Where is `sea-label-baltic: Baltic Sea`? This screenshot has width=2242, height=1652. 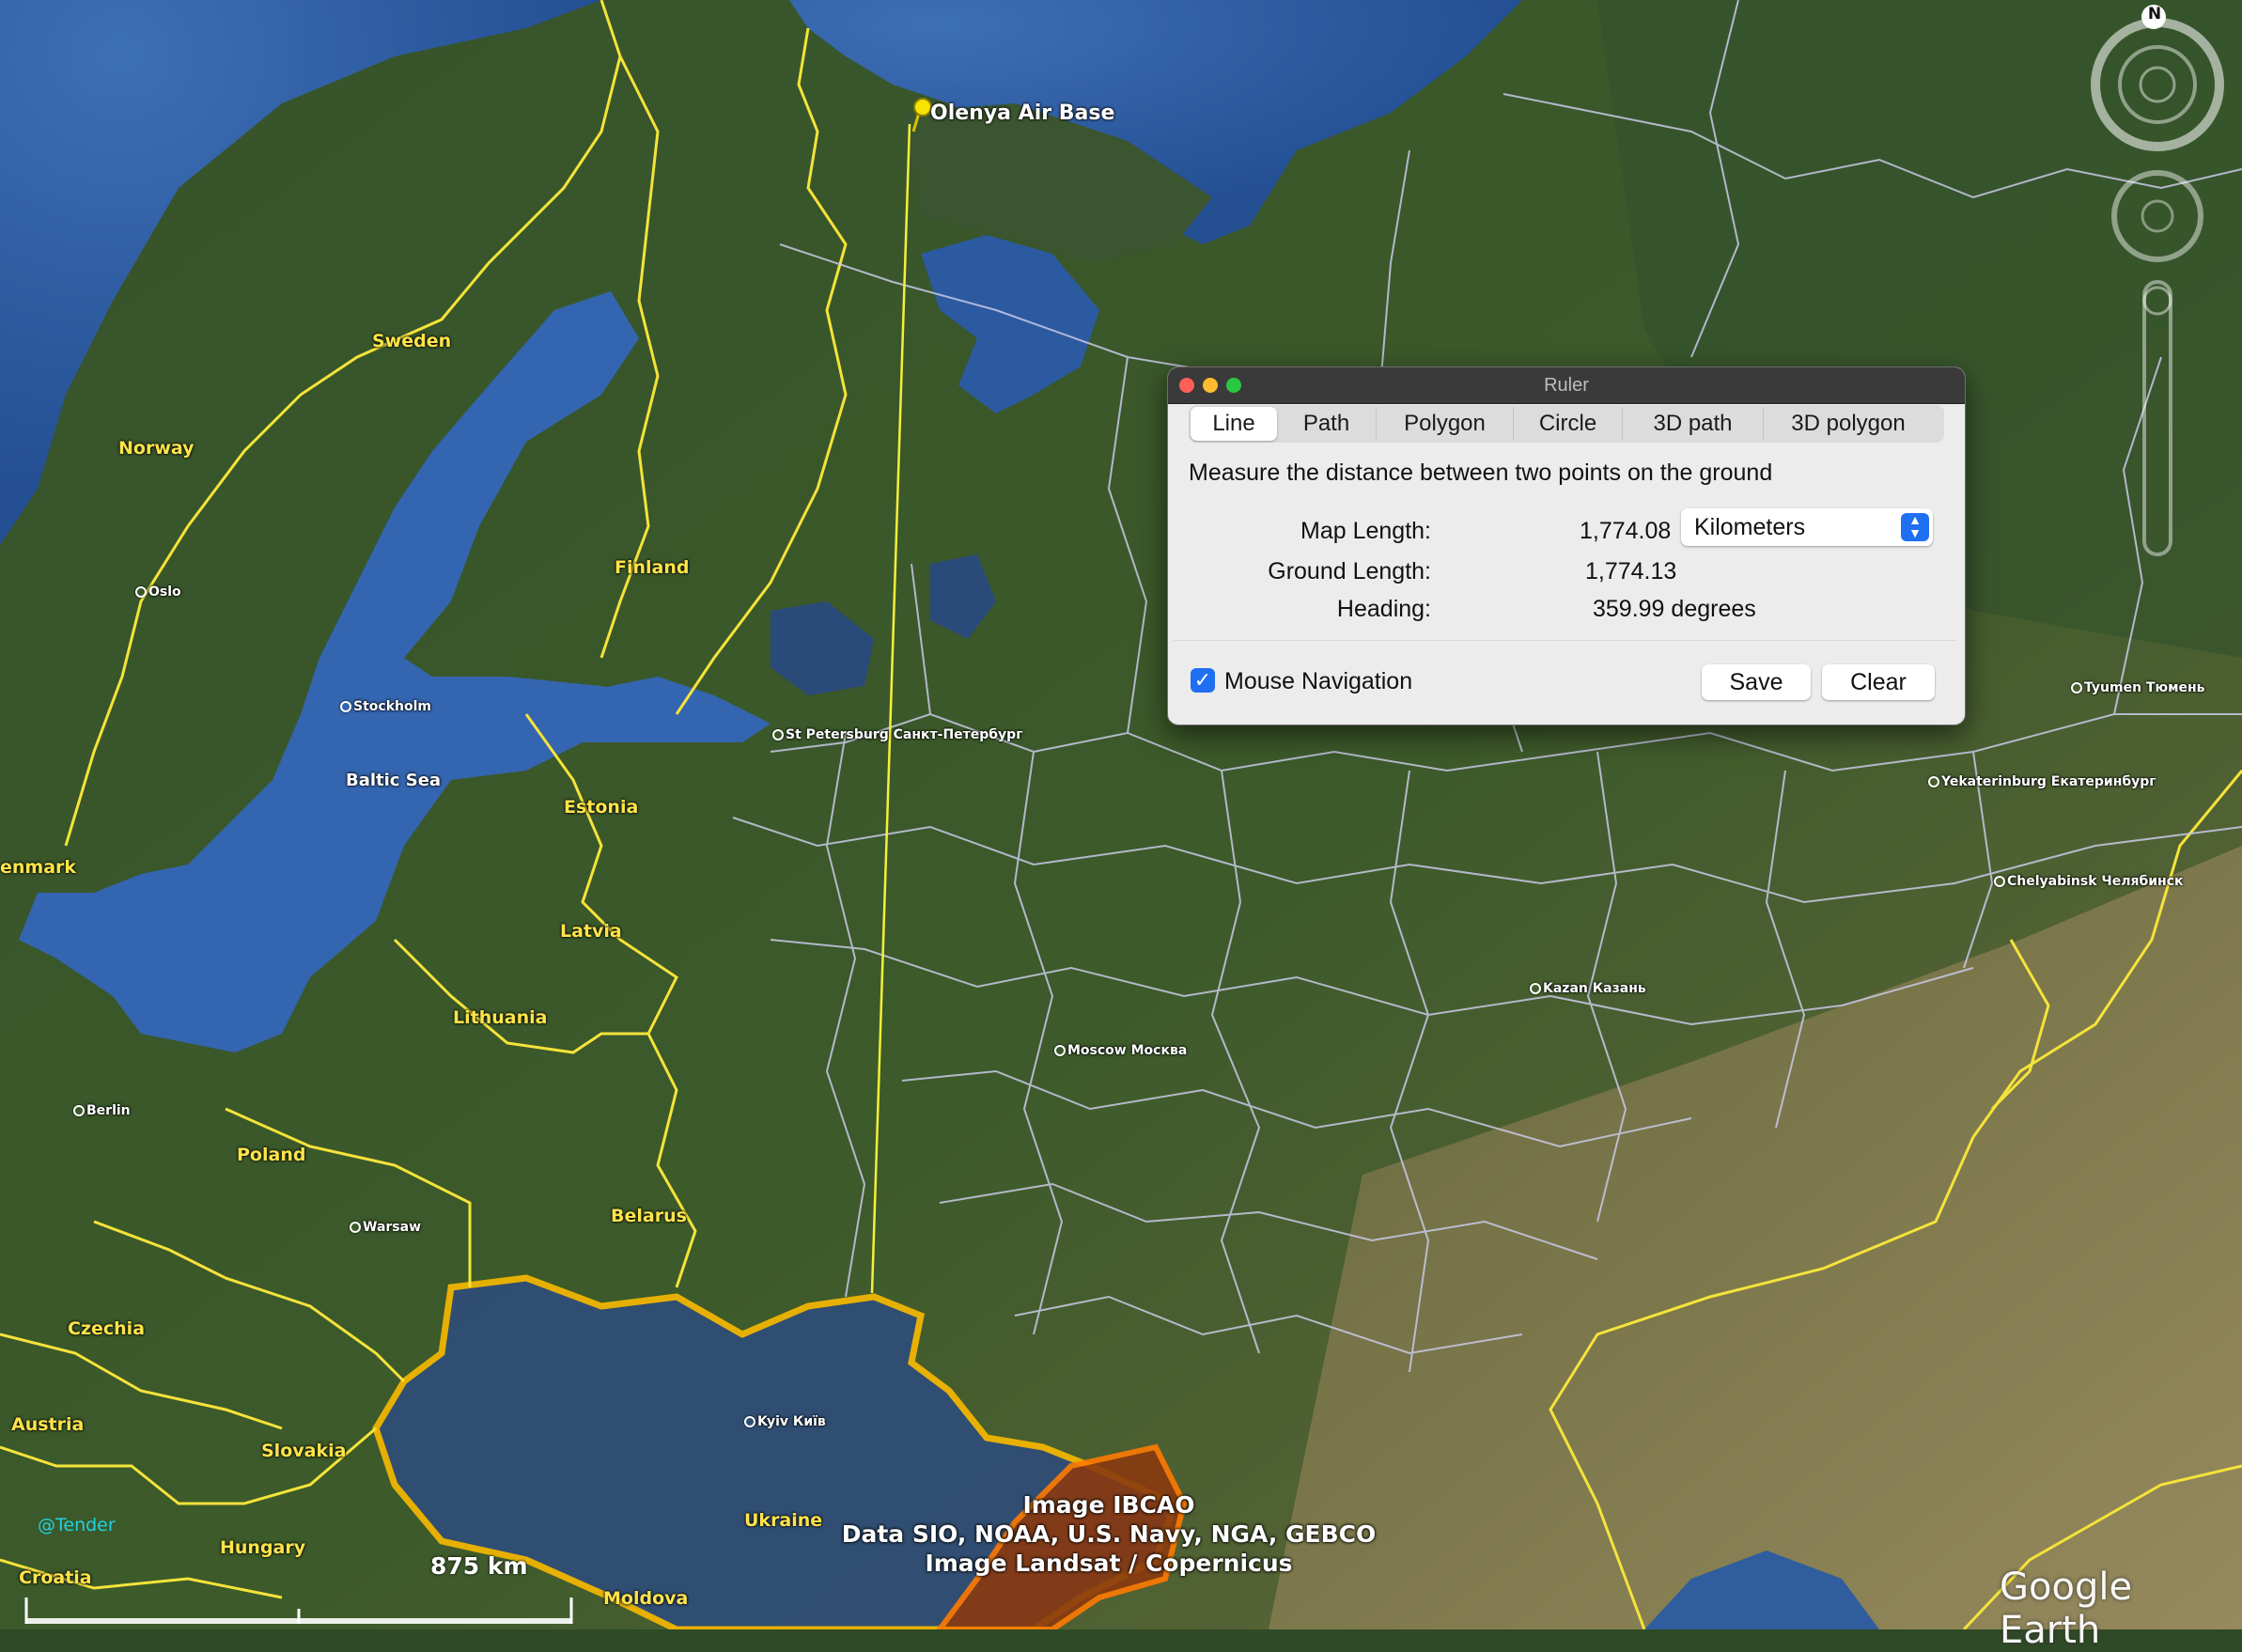 sea-label-baltic: Baltic Sea is located at coordinates (394, 780).